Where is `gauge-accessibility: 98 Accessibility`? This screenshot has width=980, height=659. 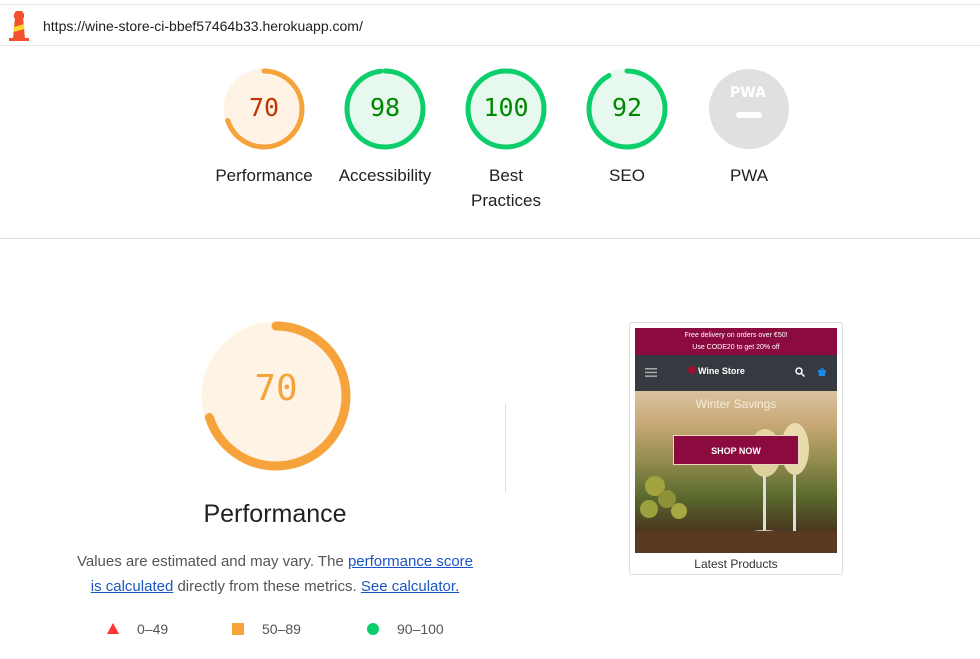 gauge-accessibility: 98 Accessibility is located at coordinates (385, 127).